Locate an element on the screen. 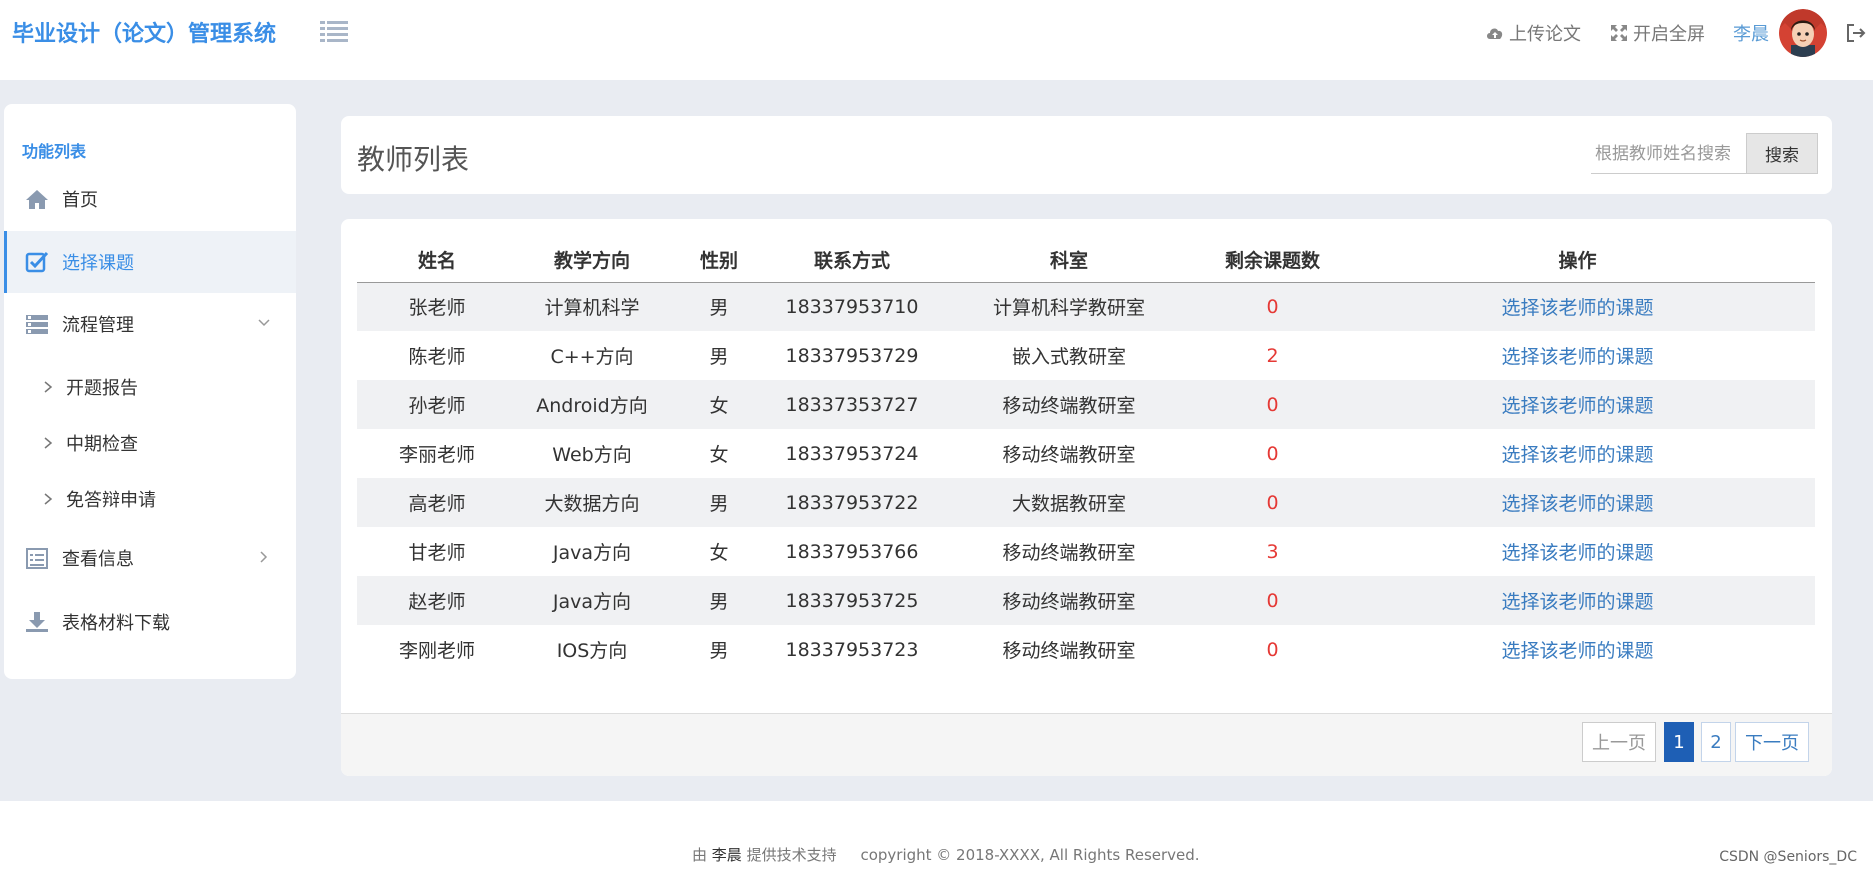 The height and width of the screenshot is (874, 1873). page-1-button: 1 is located at coordinates (1679, 742).